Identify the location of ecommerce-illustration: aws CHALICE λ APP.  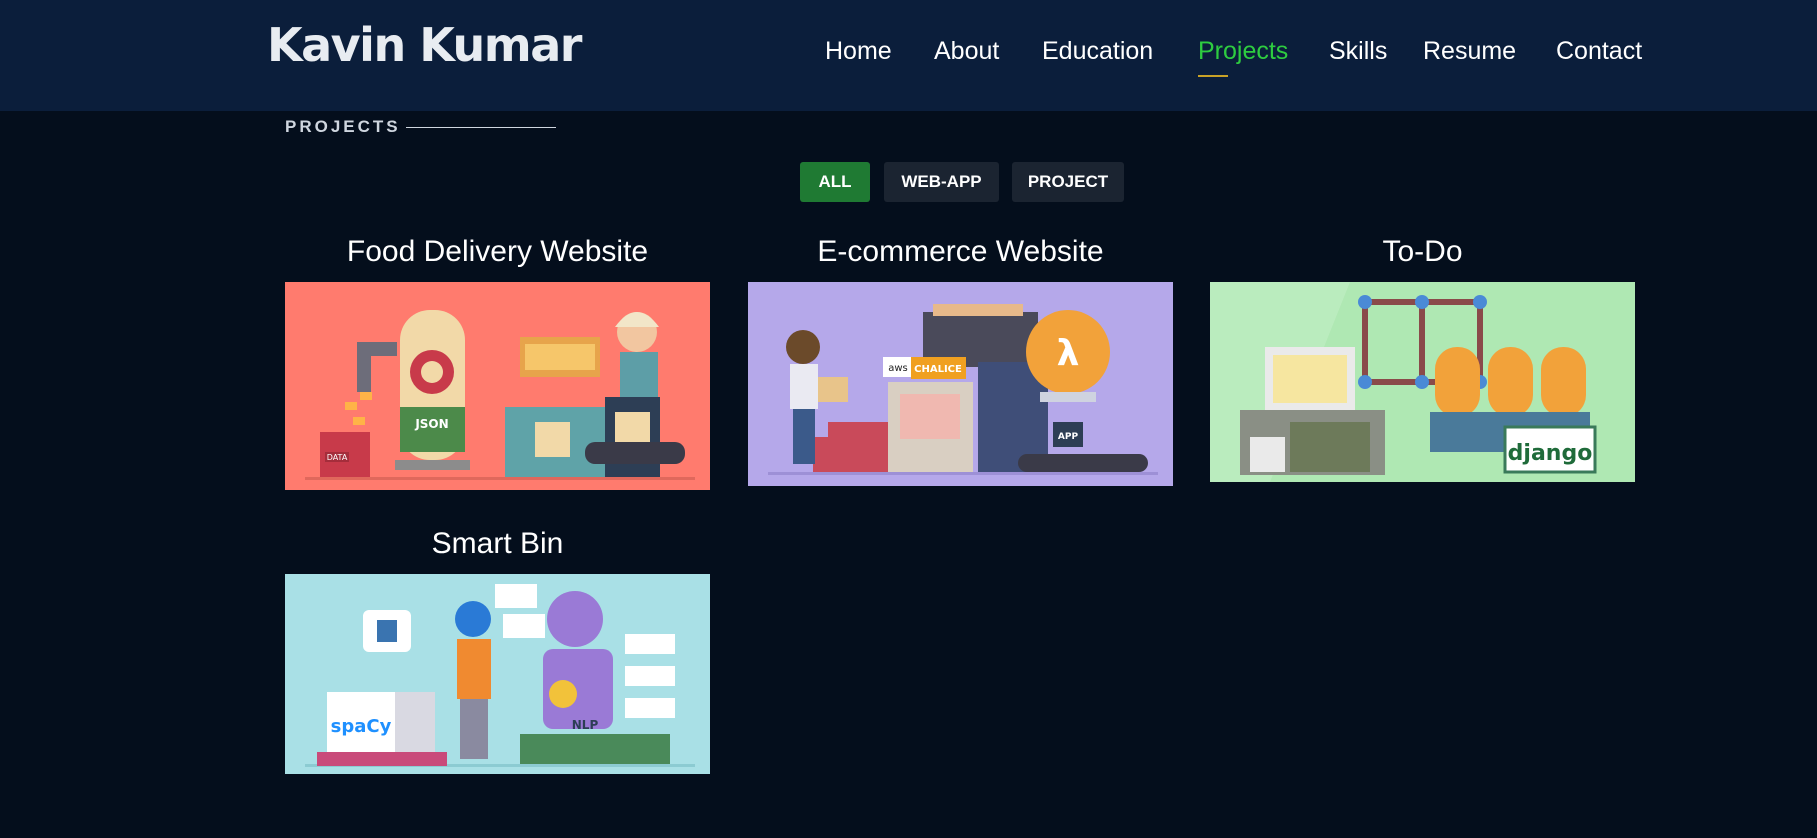
(960, 384).